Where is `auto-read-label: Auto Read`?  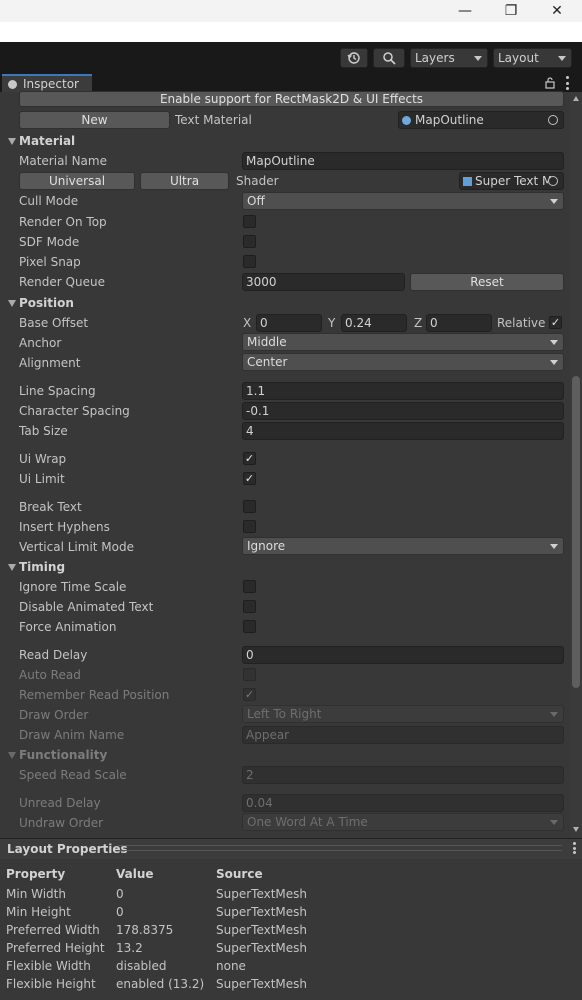 auto-read-label: Auto Read is located at coordinates (50, 675).